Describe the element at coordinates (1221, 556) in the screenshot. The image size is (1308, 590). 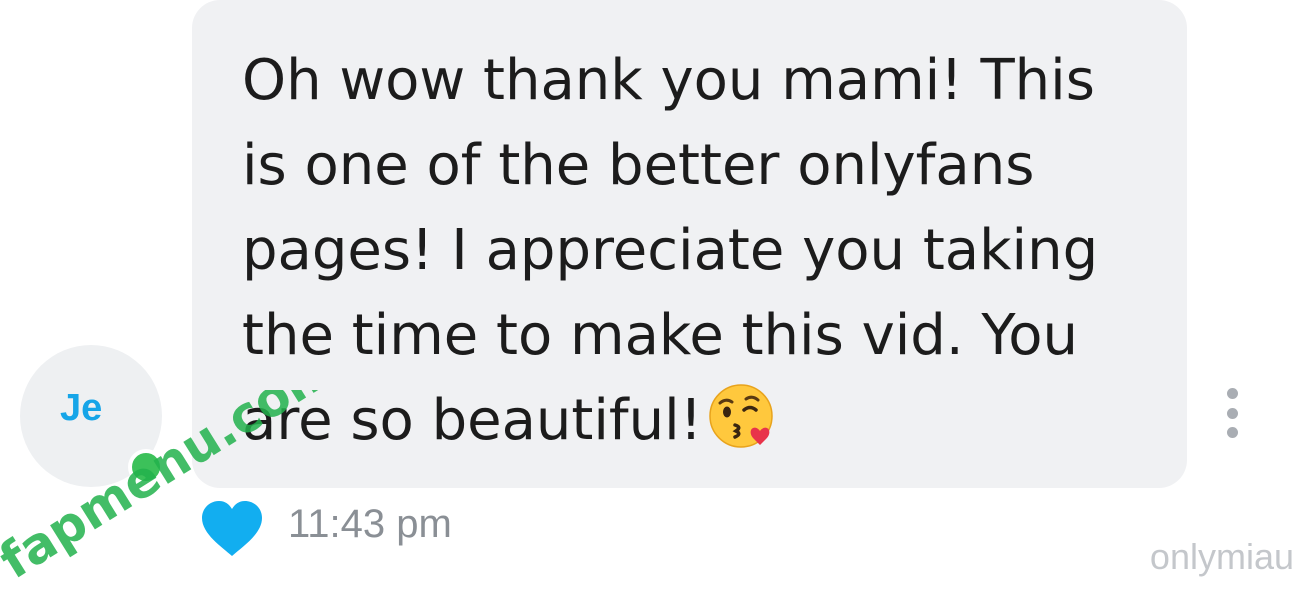
I see `watermark-username: onlymiau` at that location.